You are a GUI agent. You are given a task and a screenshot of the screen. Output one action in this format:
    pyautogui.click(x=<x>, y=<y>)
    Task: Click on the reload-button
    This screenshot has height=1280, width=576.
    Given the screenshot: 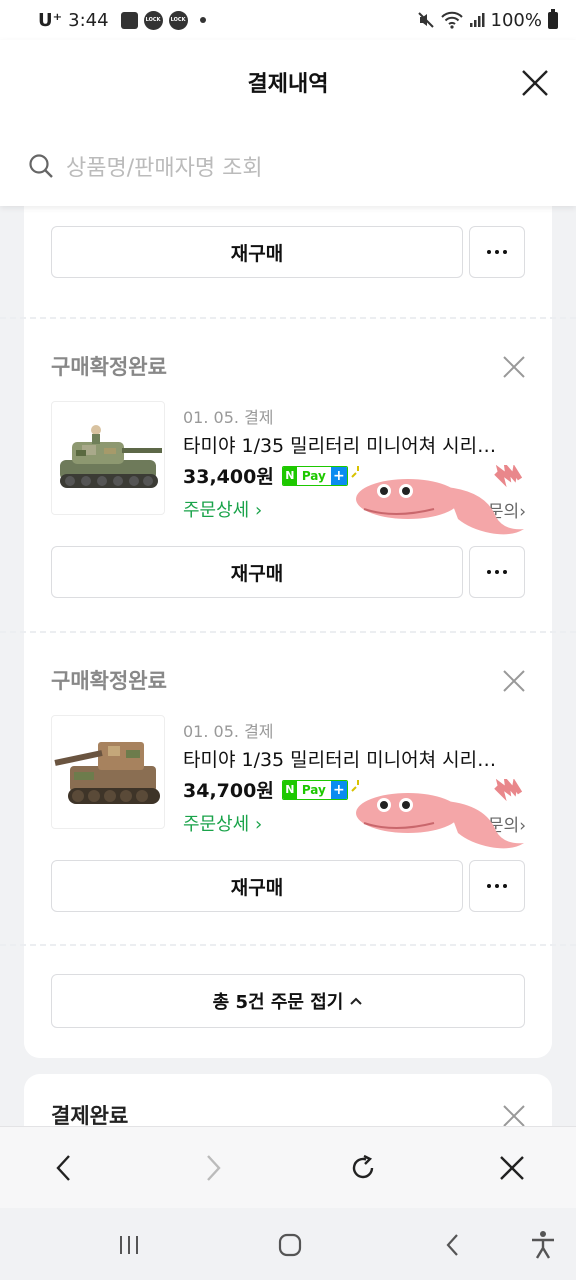 What is the action you would take?
    pyautogui.click(x=363, y=1168)
    